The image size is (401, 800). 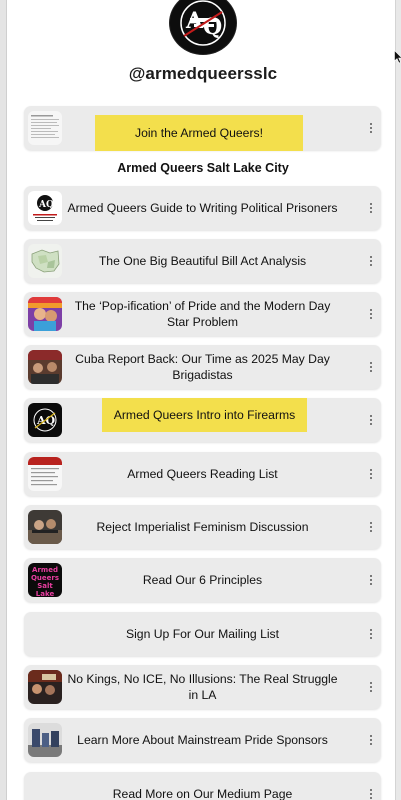 What do you see at coordinates (45, 128) in the screenshot?
I see `document-thumbnail` at bounding box center [45, 128].